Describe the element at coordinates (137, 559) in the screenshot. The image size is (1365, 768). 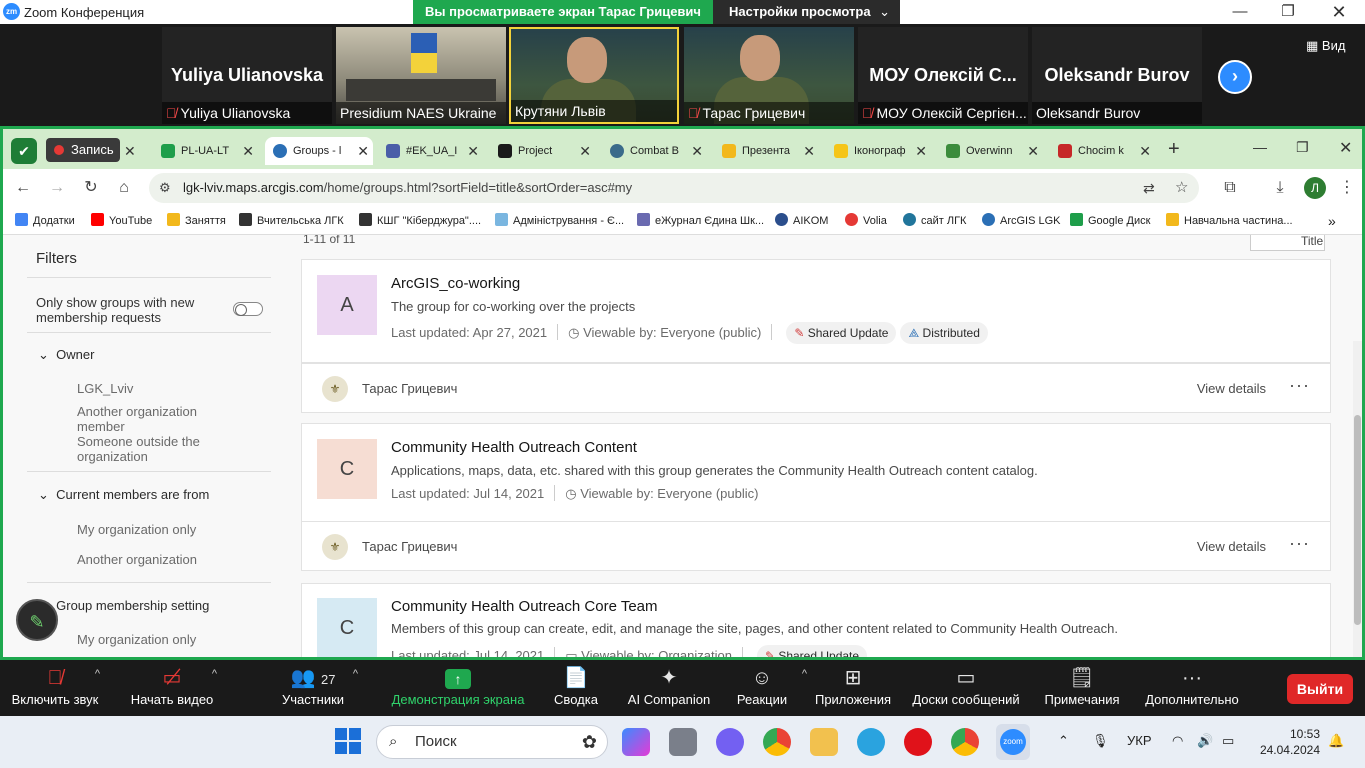
I see `members-option: Another organization` at that location.